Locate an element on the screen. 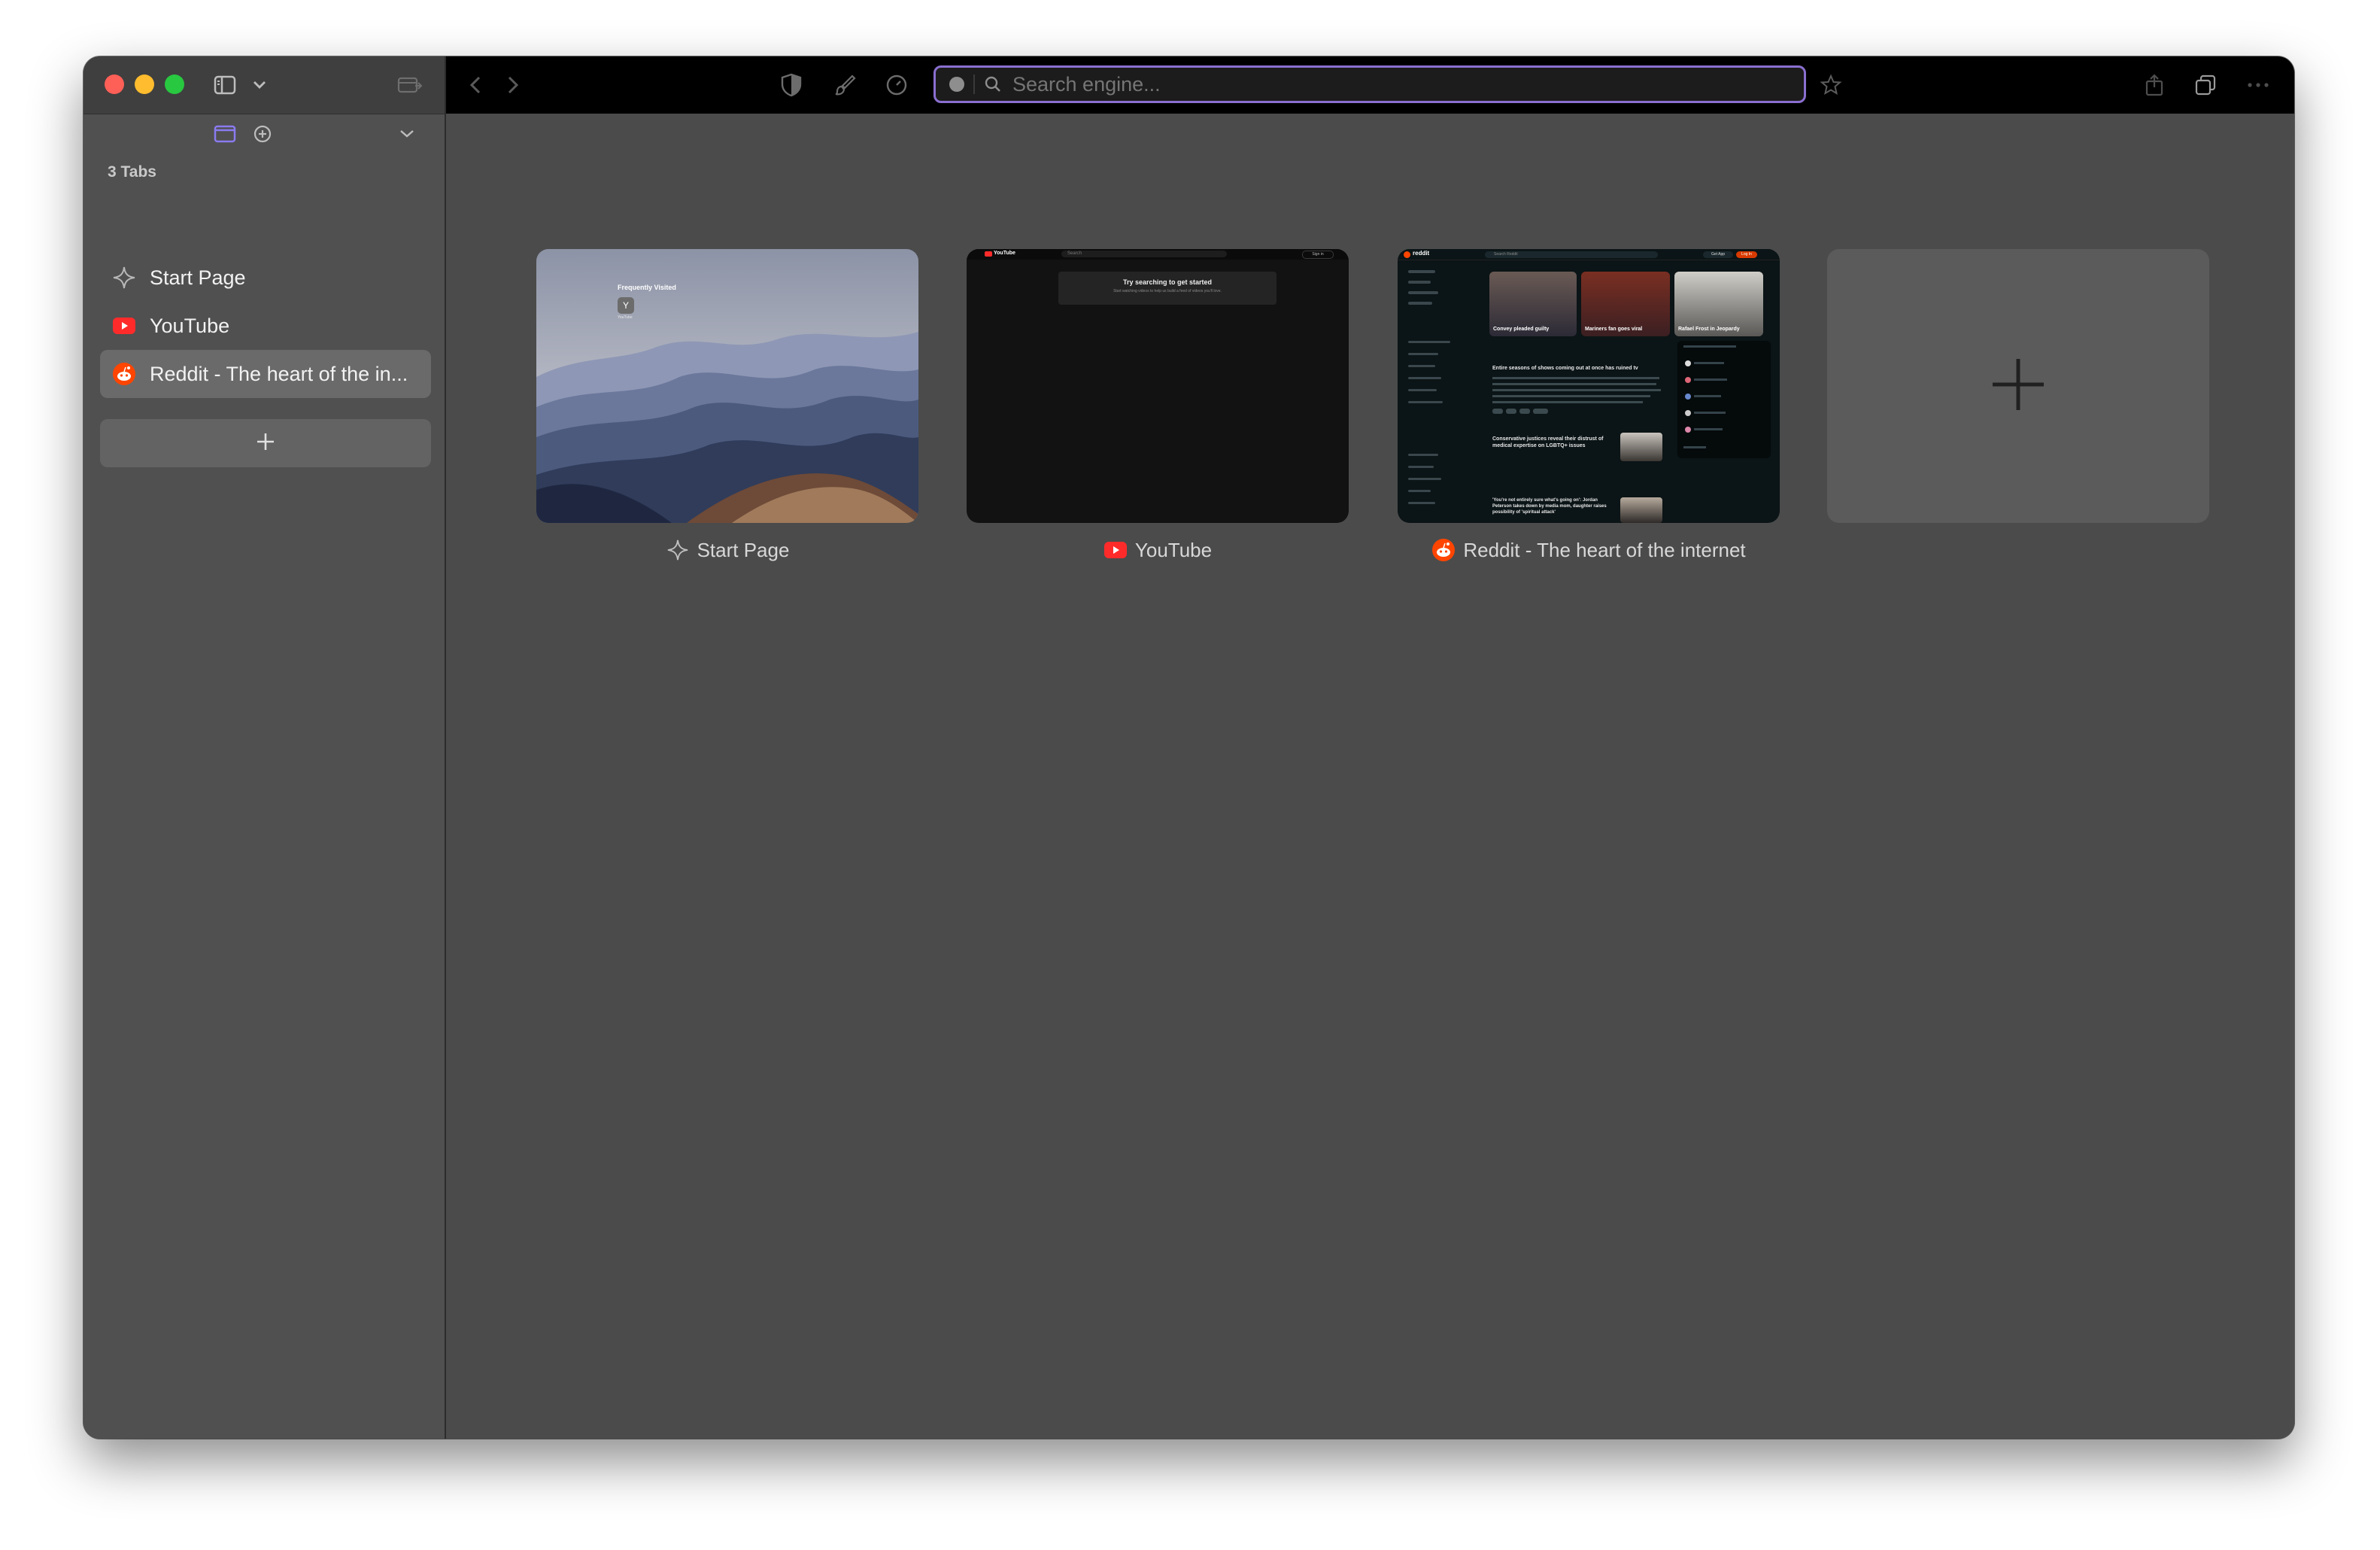  tab-card-title: Start Page is located at coordinates (743, 549).